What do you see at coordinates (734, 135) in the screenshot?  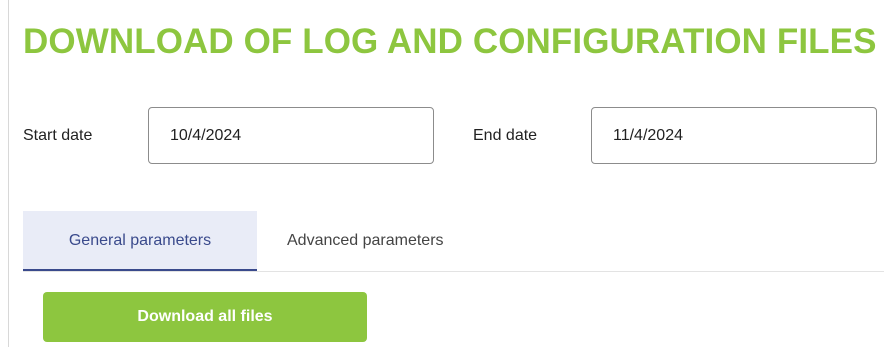 I see `end-date-input` at bounding box center [734, 135].